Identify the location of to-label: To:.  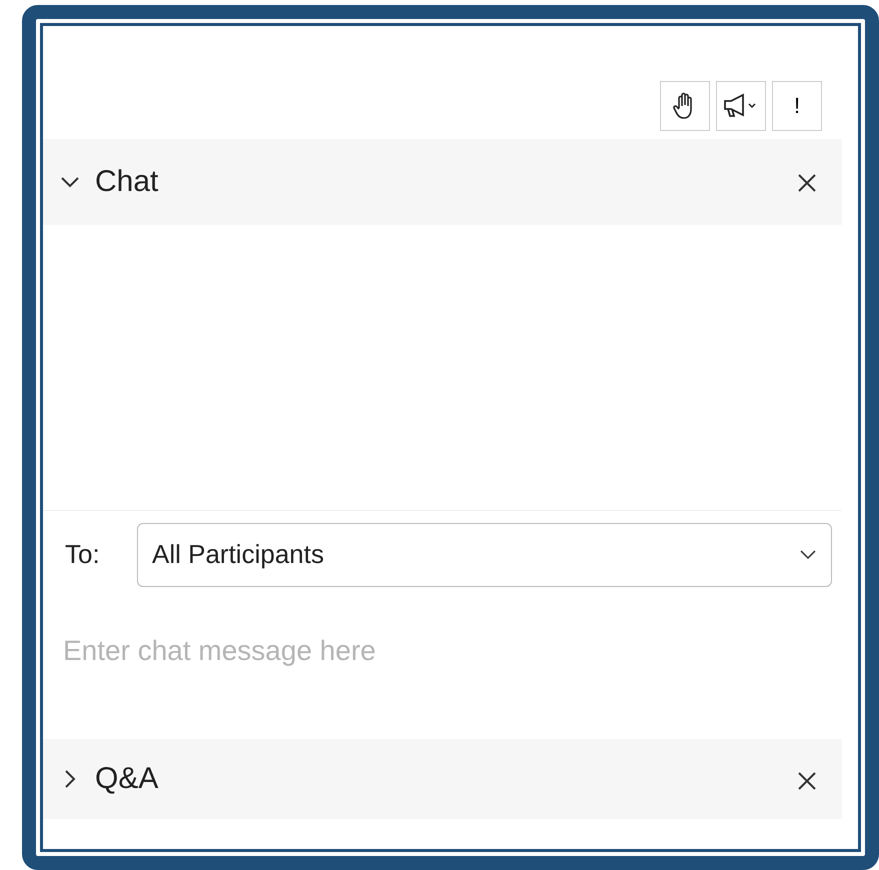
(83, 555).